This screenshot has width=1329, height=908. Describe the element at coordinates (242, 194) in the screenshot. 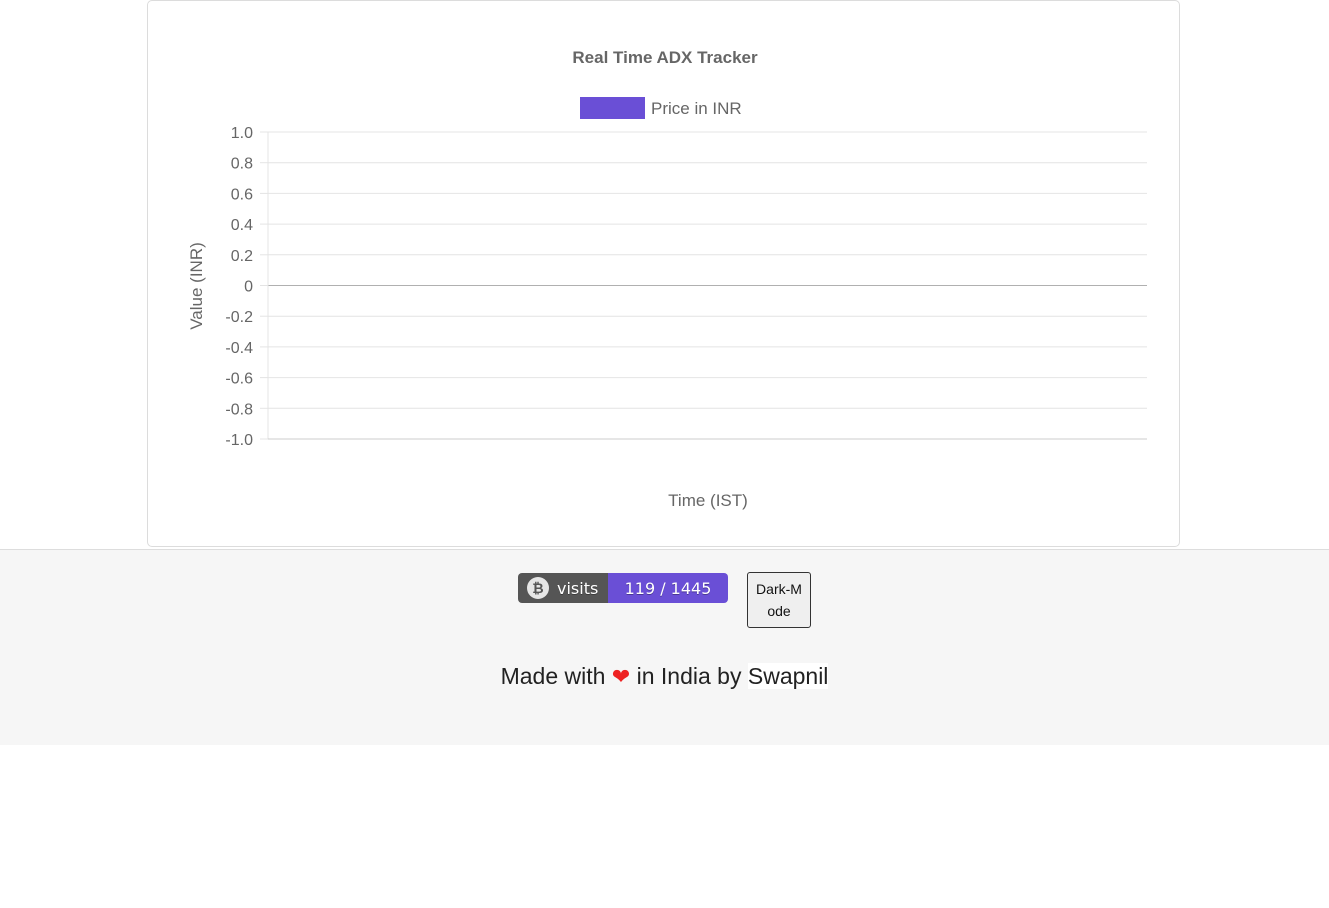

I see `y-tick-label: 0.6` at that location.